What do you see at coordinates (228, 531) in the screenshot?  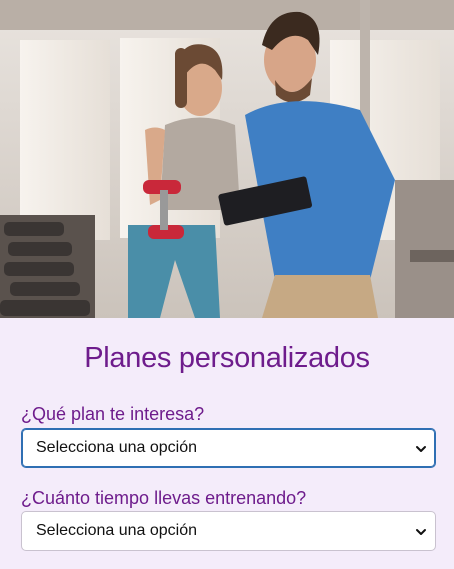 I see `training-select: Selecciona una opción` at bounding box center [228, 531].